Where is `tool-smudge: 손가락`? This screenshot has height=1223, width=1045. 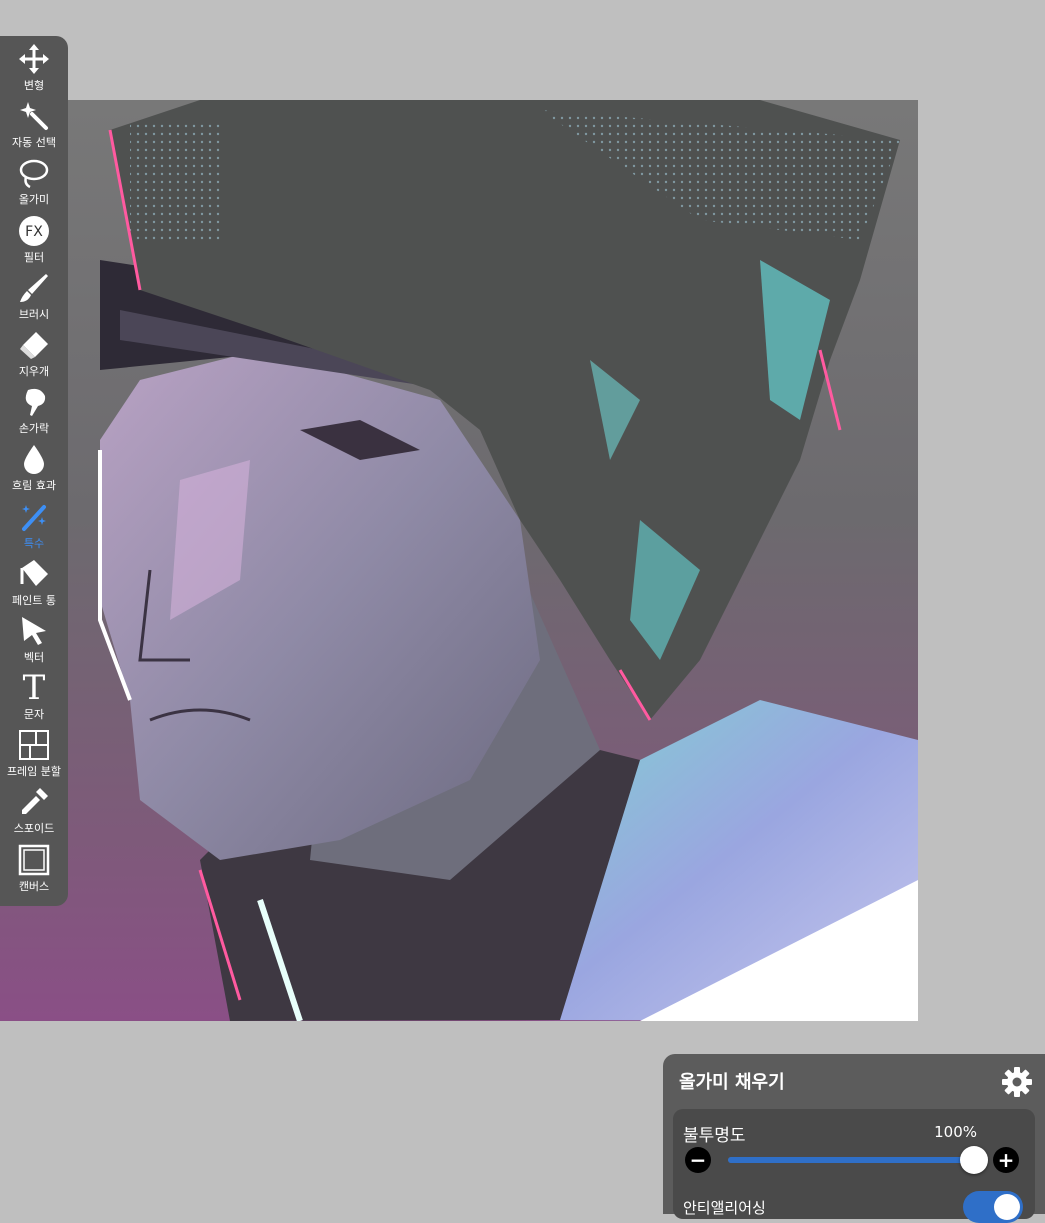 tool-smudge: 손가락 is located at coordinates (34, 413).